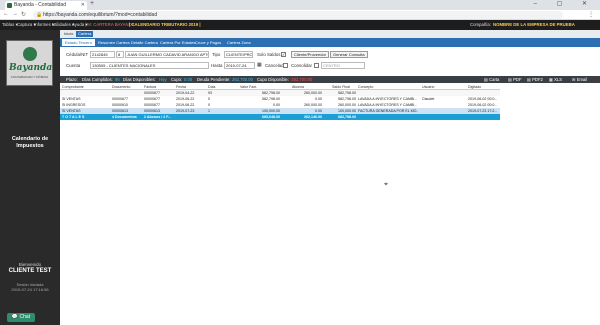 This screenshot has width=600, height=325. What do you see at coordinates (591, 14) in the screenshot?
I see `browser-menu-icon: ⋮` at bounding box center [591, 14].